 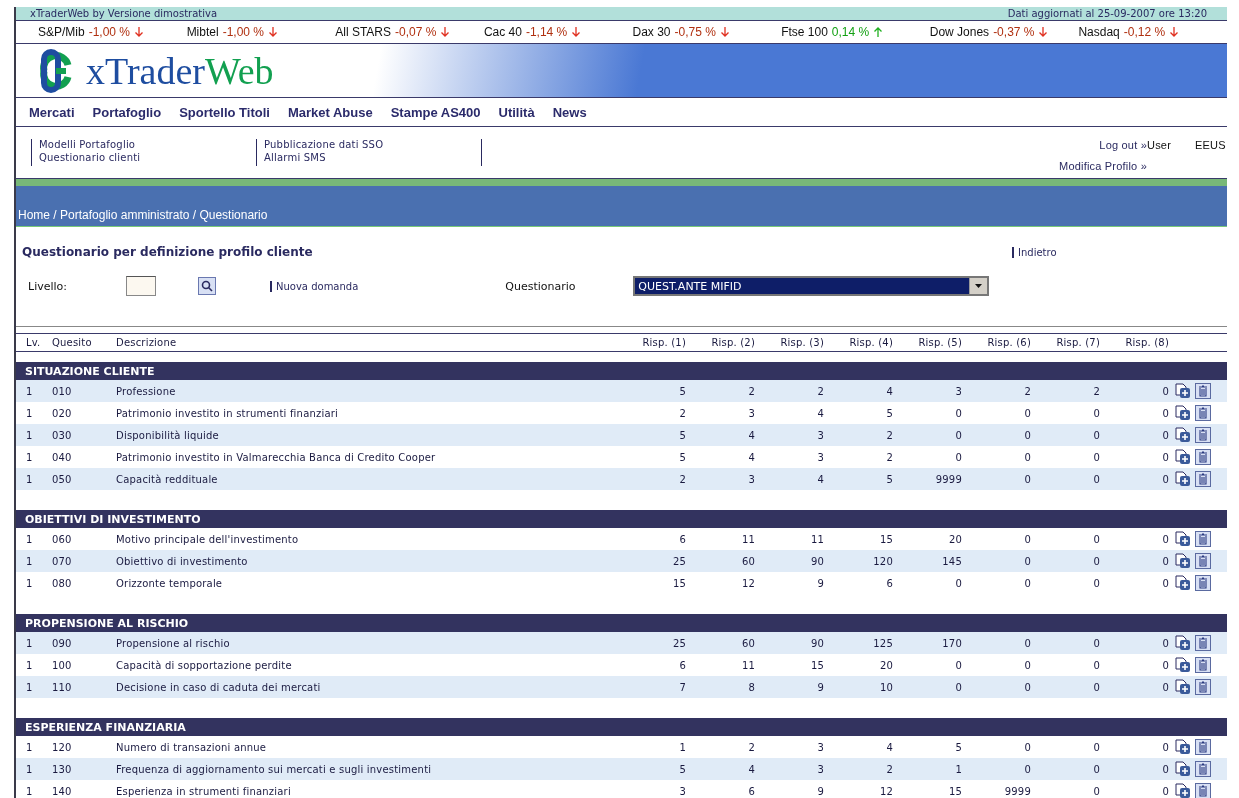 What do you see at coordinates (224, 112) in the screenshot?
I see `nav-link: Sportello Titoli` at bounding box center [224, 112].